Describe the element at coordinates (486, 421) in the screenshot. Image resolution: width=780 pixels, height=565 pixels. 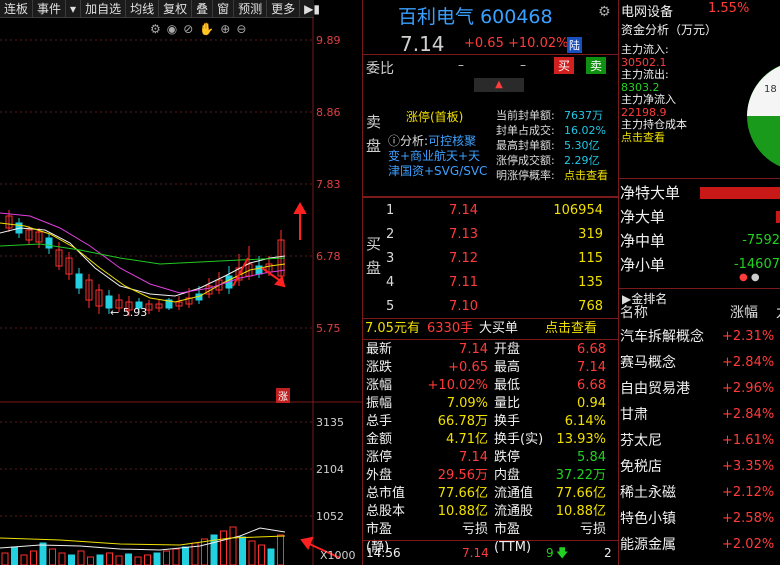
I see `quote-row: 总手 66.78万 换手 6.14%` at that location.